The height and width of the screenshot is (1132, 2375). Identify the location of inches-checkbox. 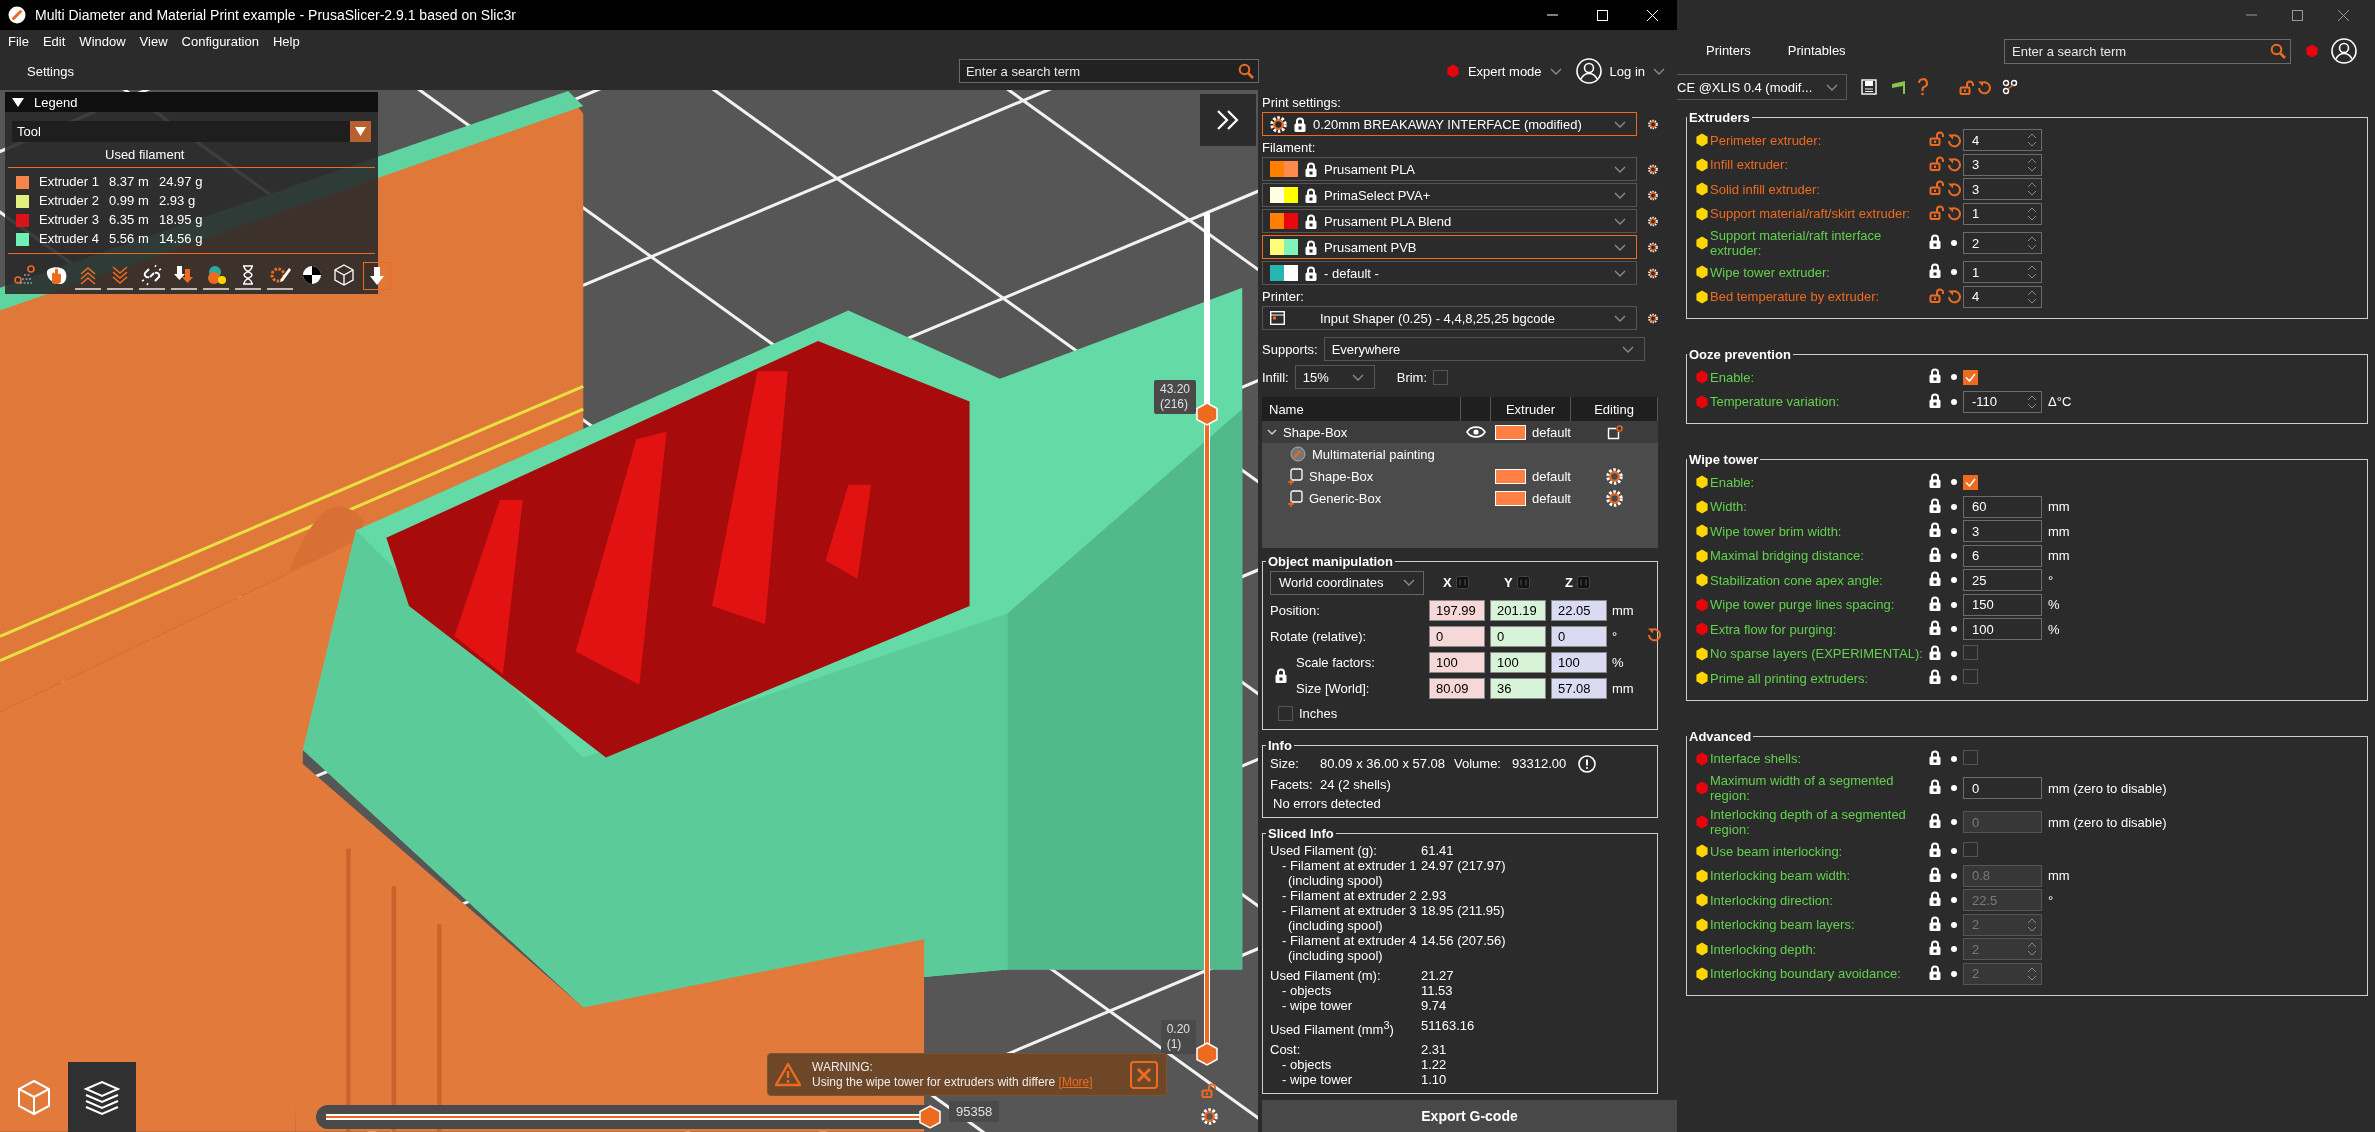
(1285, 713).